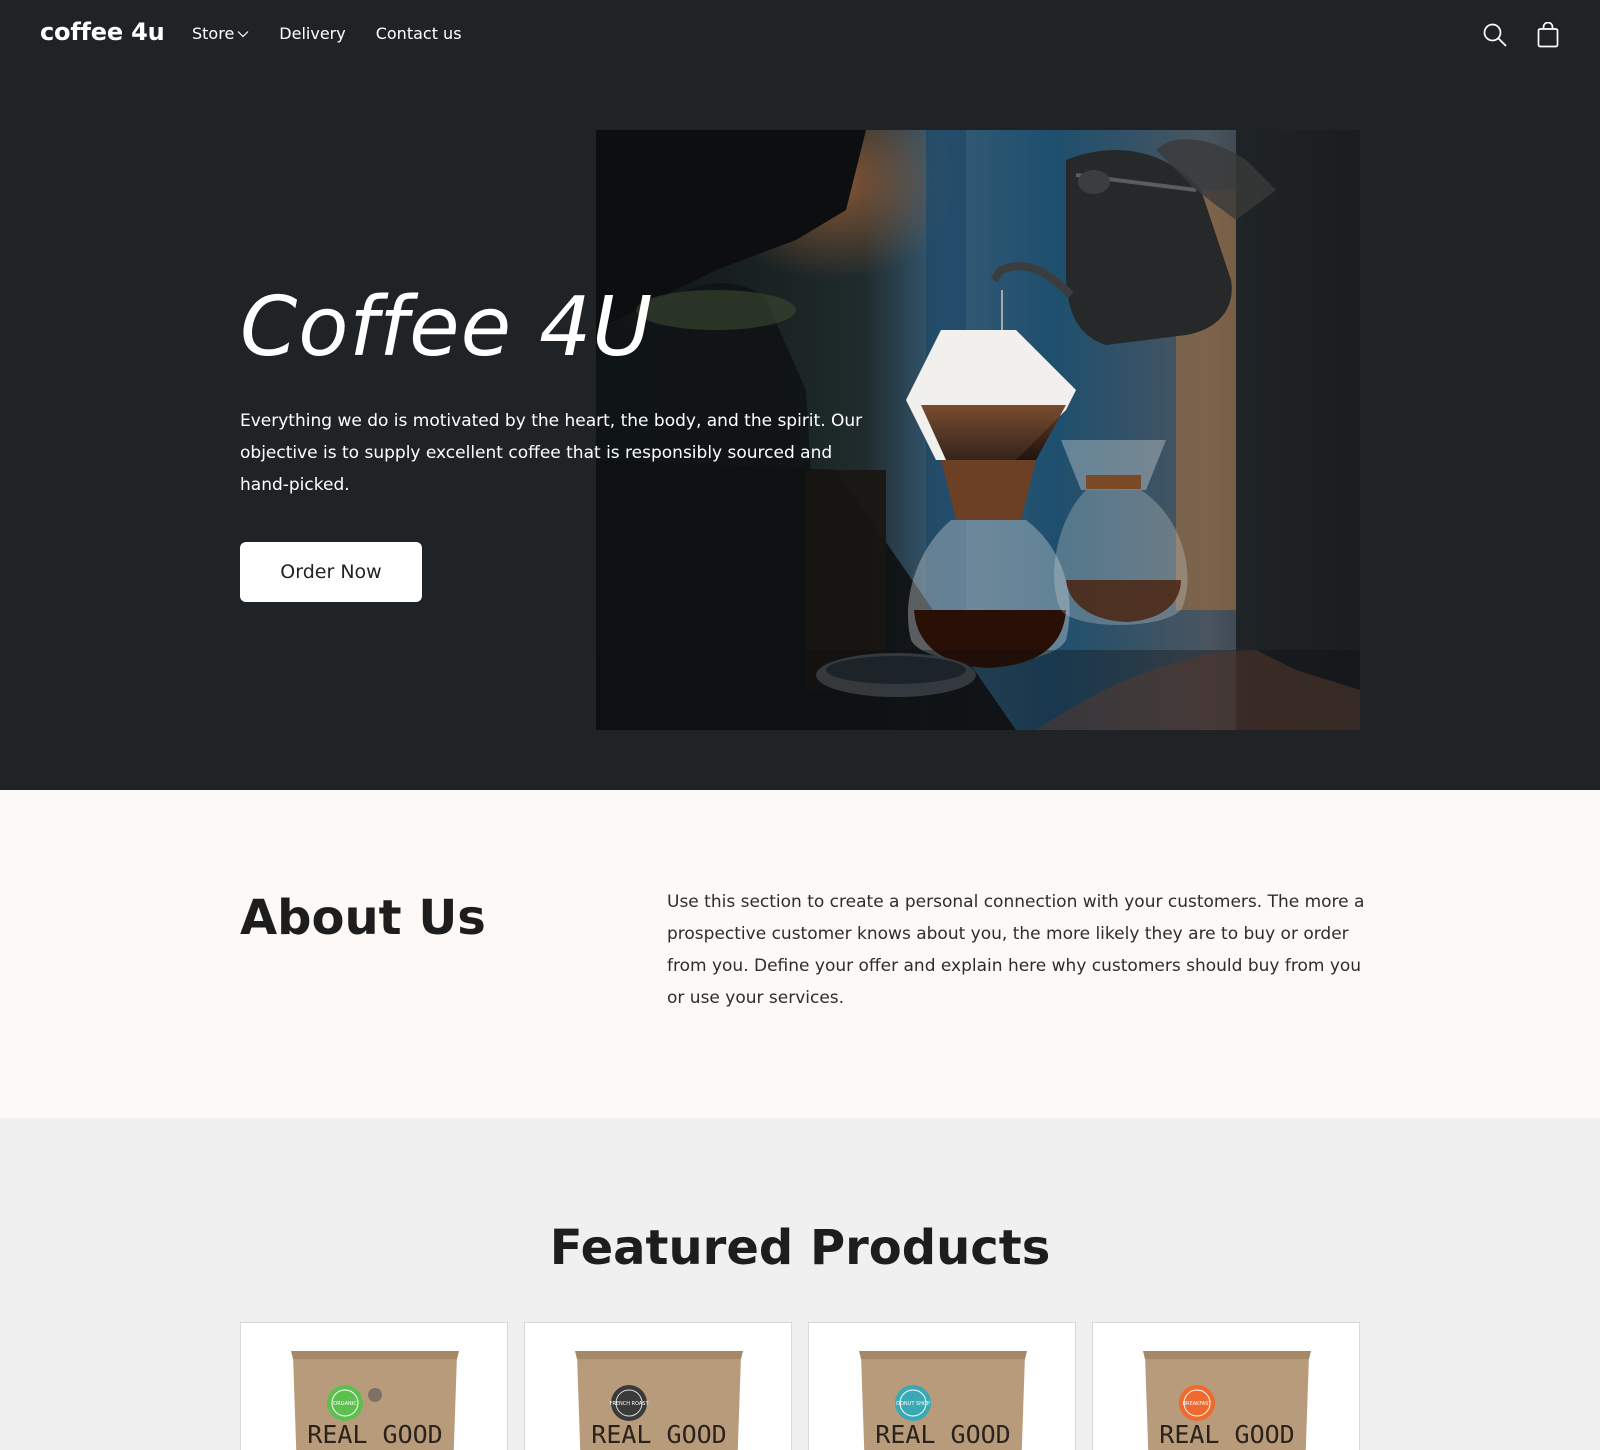 This screenshot has width=1600, height=1450. Describe the element at coordinates (447, 327) in the screenshot. I see `hero-title: Coffee 4U` at that location.